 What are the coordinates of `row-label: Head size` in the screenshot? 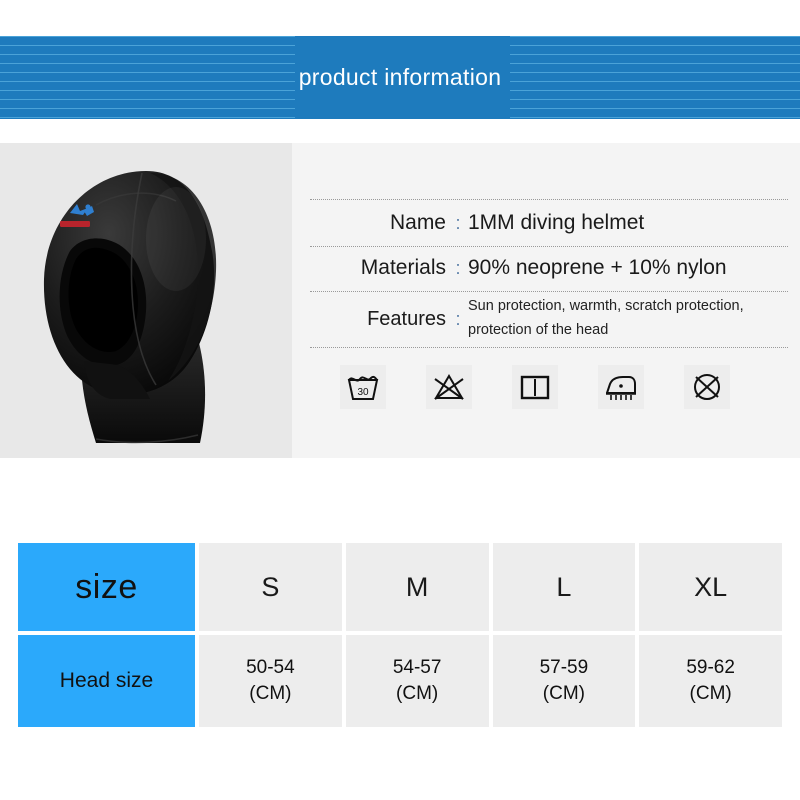 It's located at (106, 680).